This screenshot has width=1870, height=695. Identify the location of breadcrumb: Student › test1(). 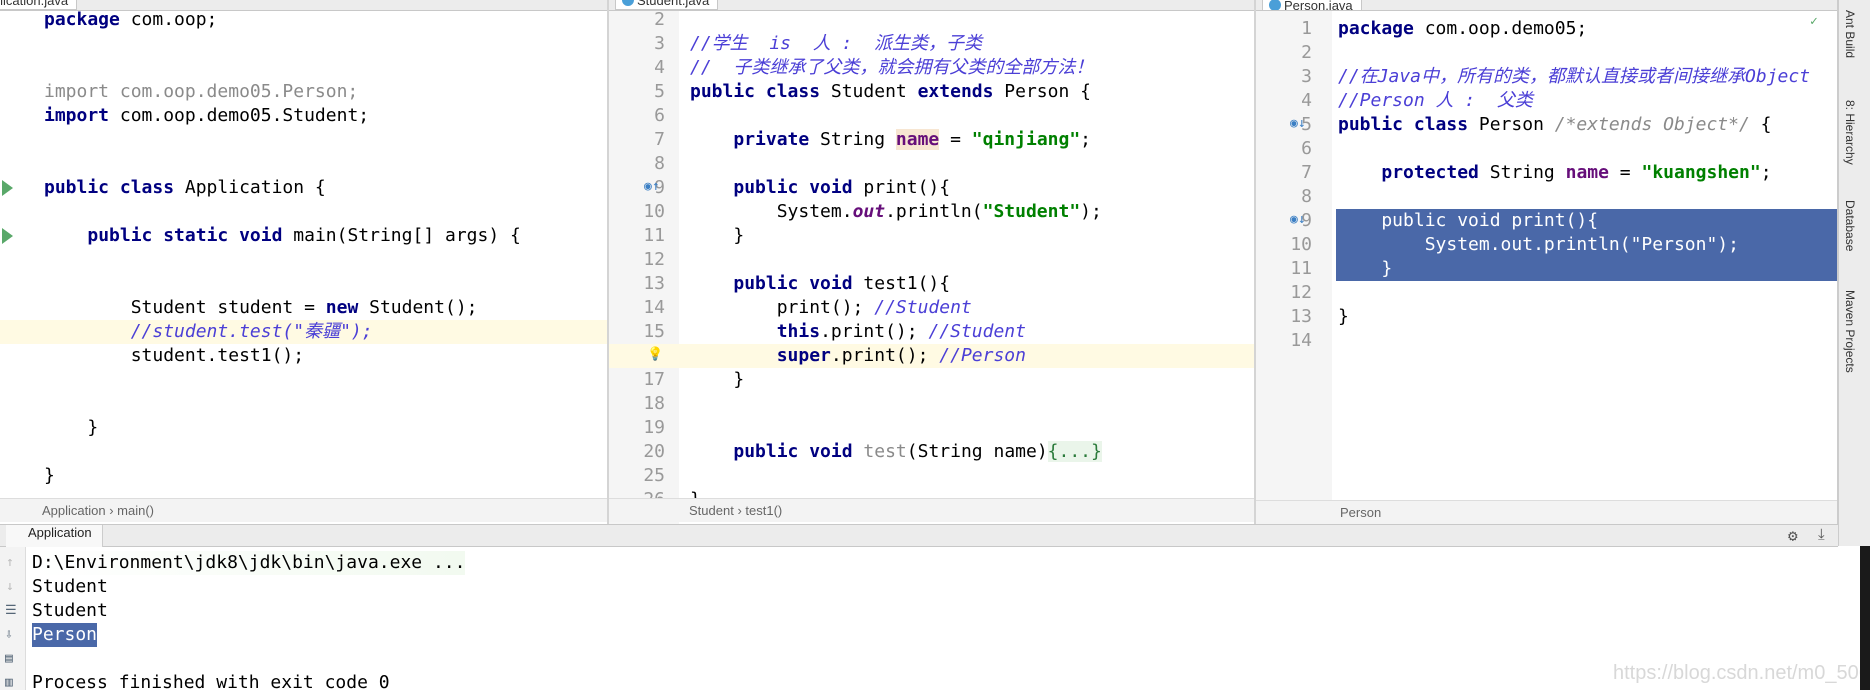
(931, 510).